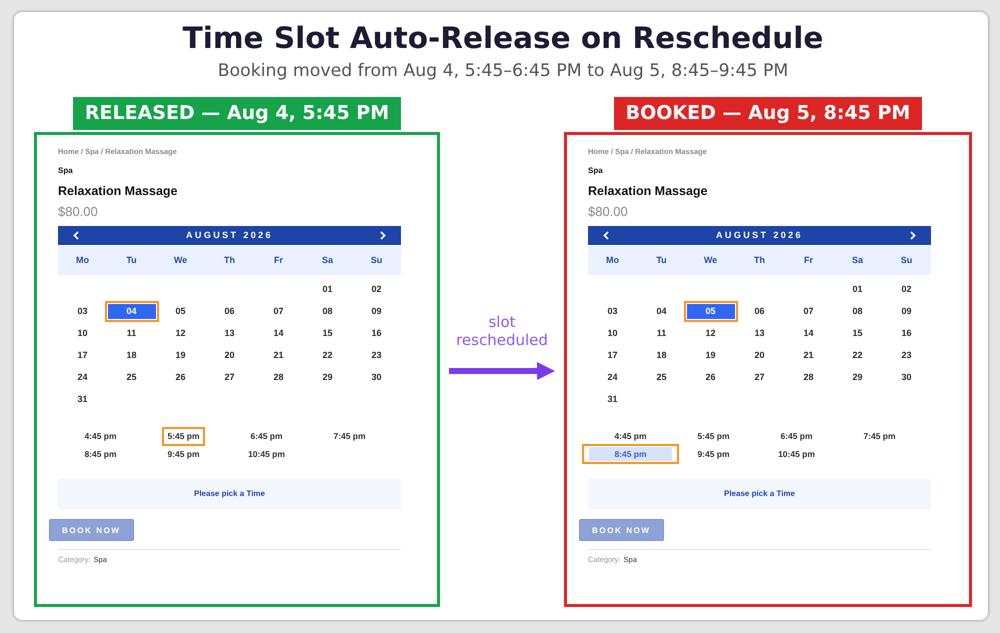 Image resolution: width=1000 pixels, height=633 pixels. Describe the element at coordinates (503, 71) in the screenshot. I see `diagram-subtitle: Booking moved from Aug 4, 5:45–6:45 PM to Aug 5, 8:45–9:45 PM` at that location.